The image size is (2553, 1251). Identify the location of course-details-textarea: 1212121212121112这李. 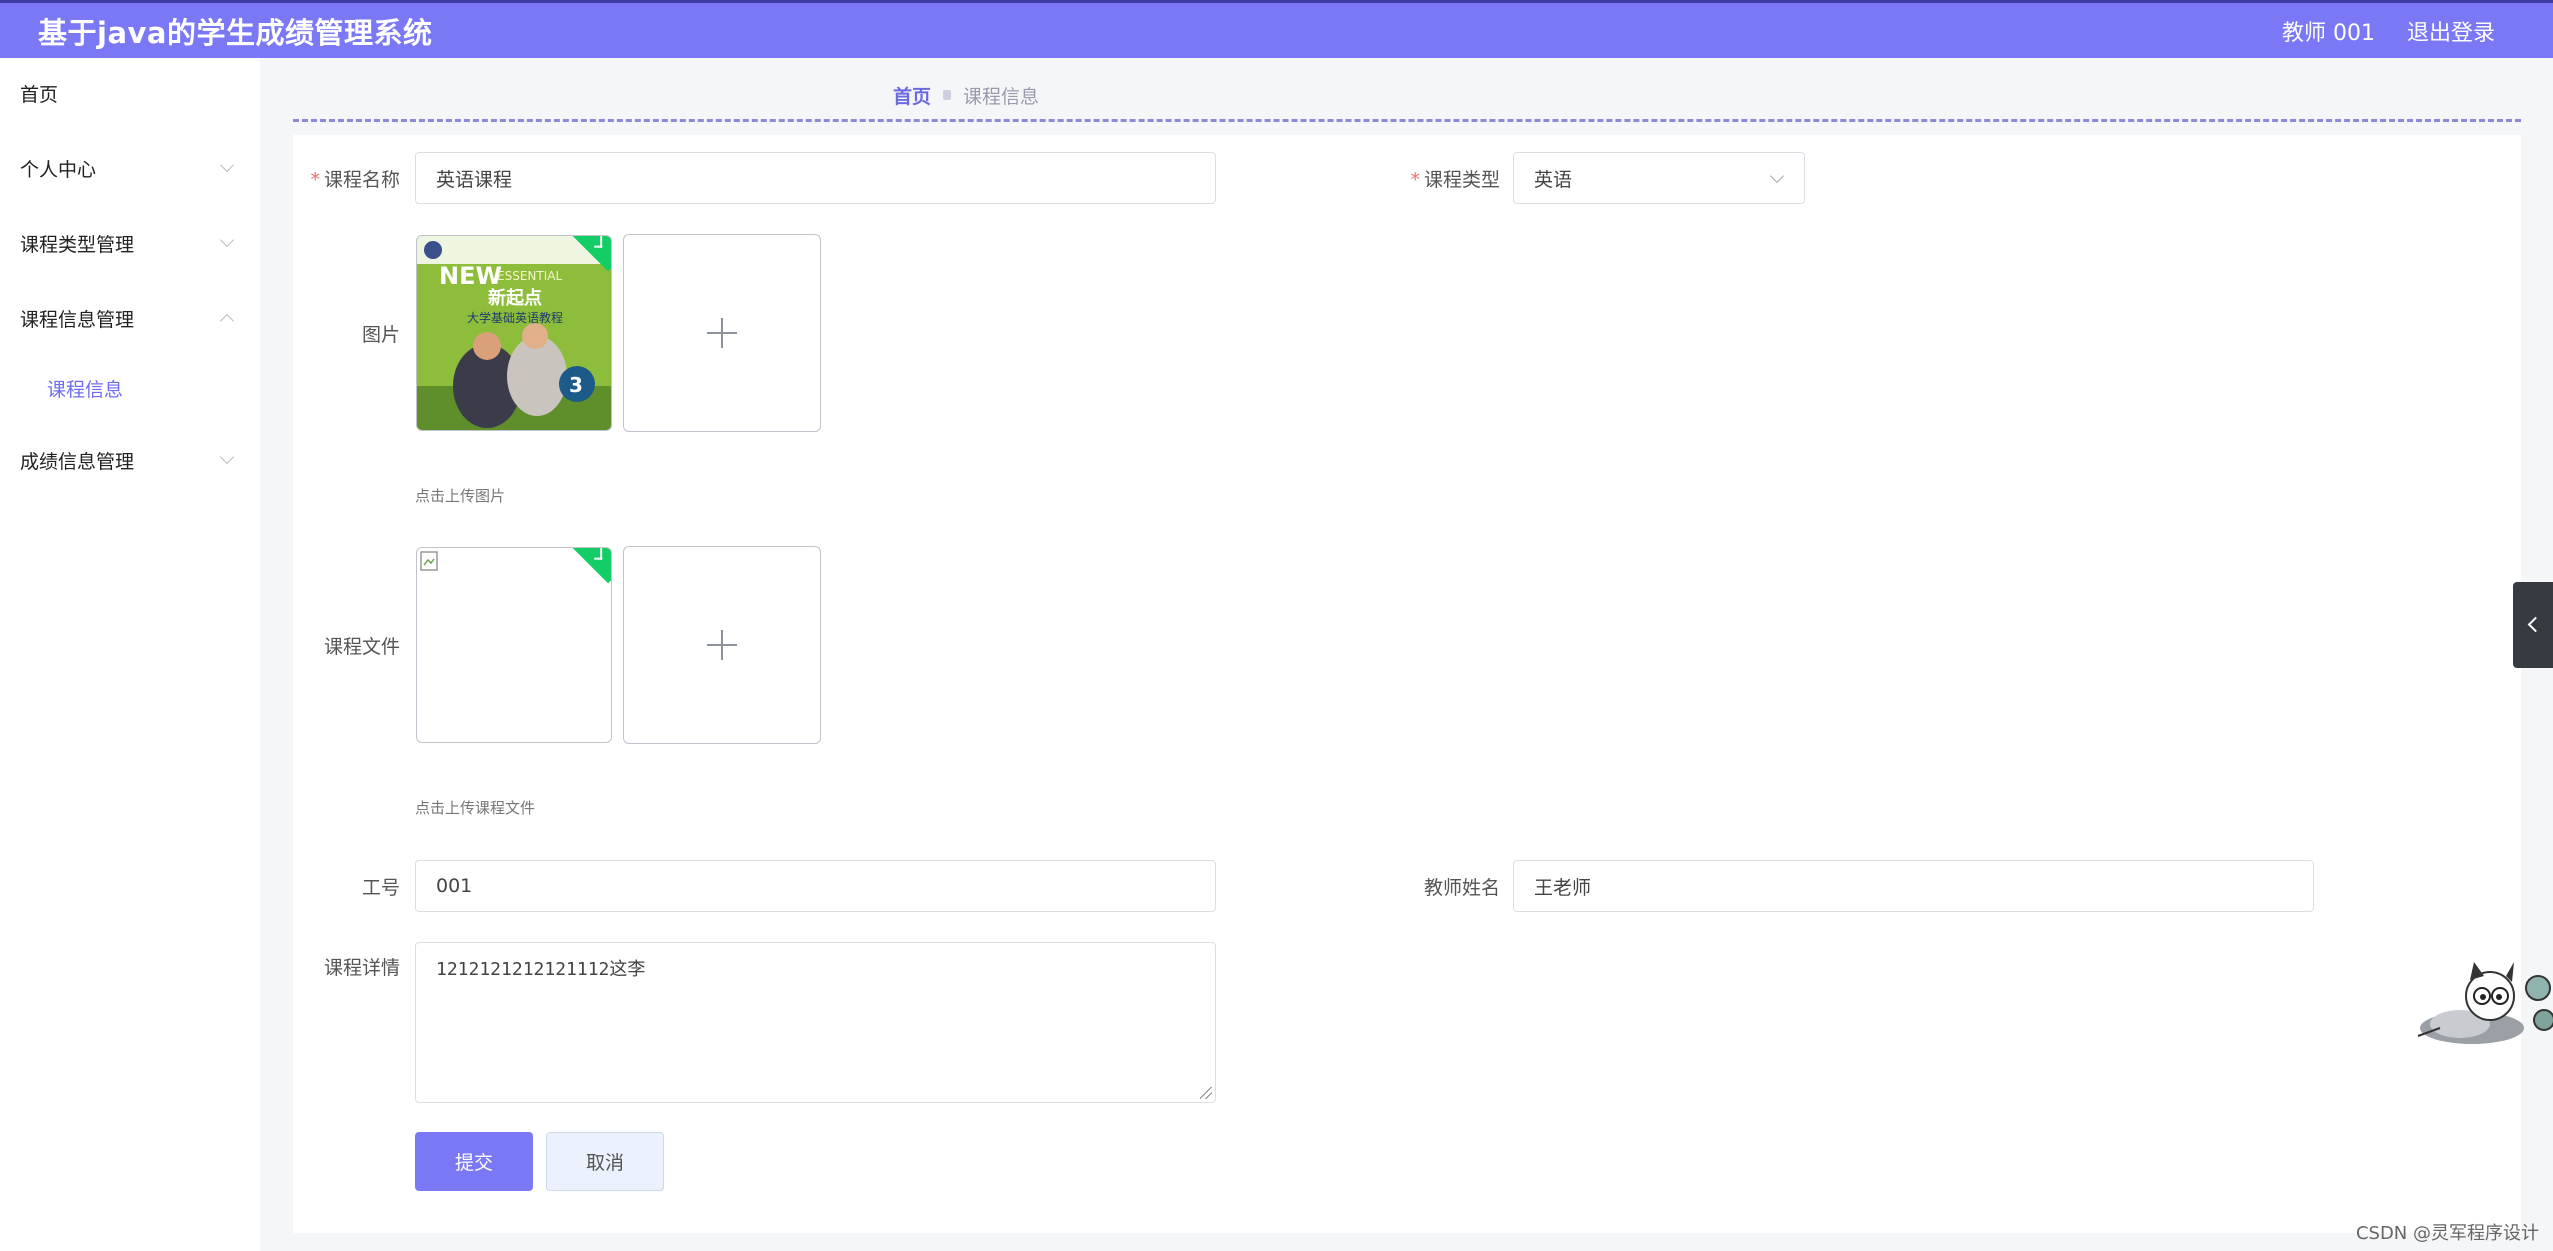
(815, 1022).